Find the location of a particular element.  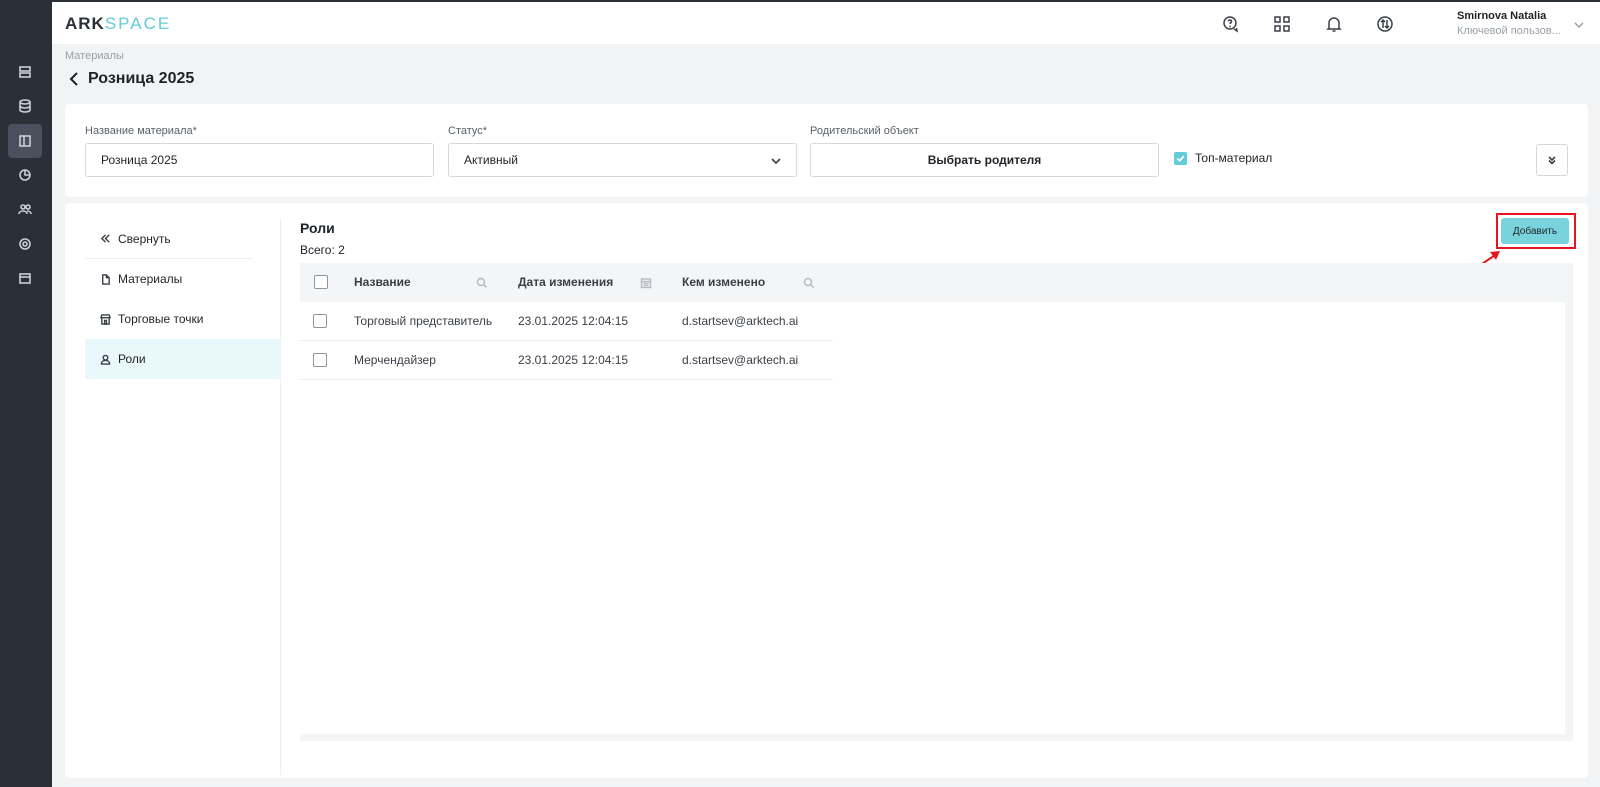

column-header-changed-by: Кем изменено is located at coordinates (723, 282).